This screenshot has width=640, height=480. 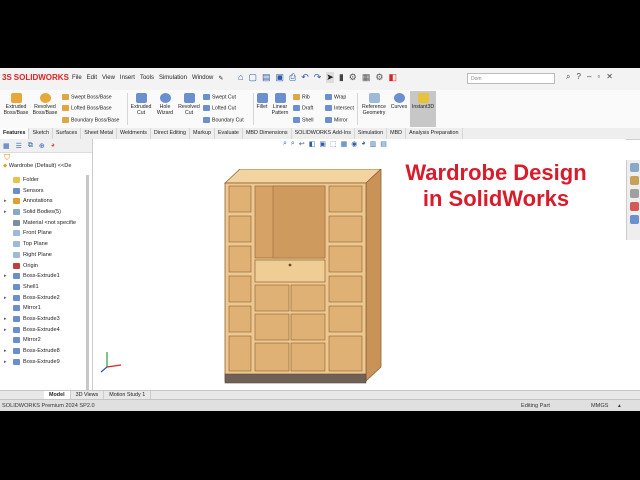 I want to click on menu-window: Window, so click(x=202, y=78).